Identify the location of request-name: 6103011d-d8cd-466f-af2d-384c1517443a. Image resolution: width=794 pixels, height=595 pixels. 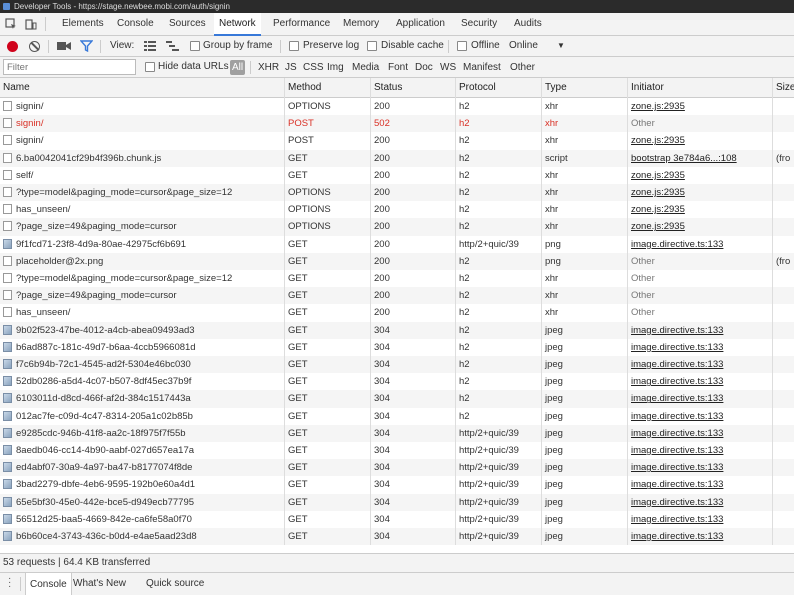
(103, 398).